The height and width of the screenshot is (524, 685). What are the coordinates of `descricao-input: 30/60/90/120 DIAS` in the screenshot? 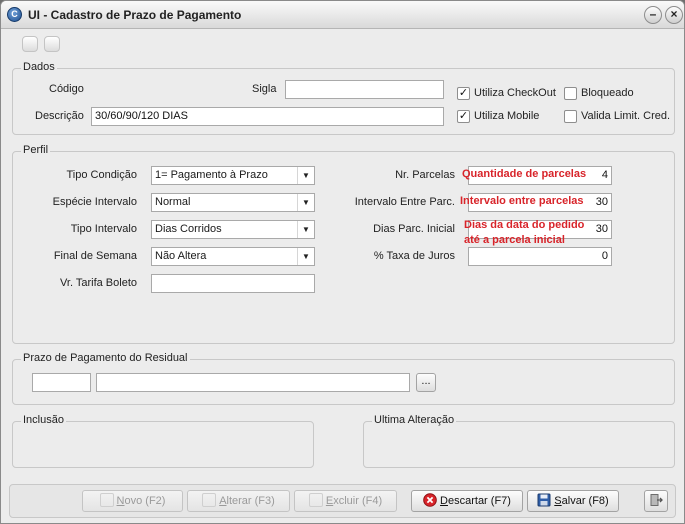 It's located at (267, 116).